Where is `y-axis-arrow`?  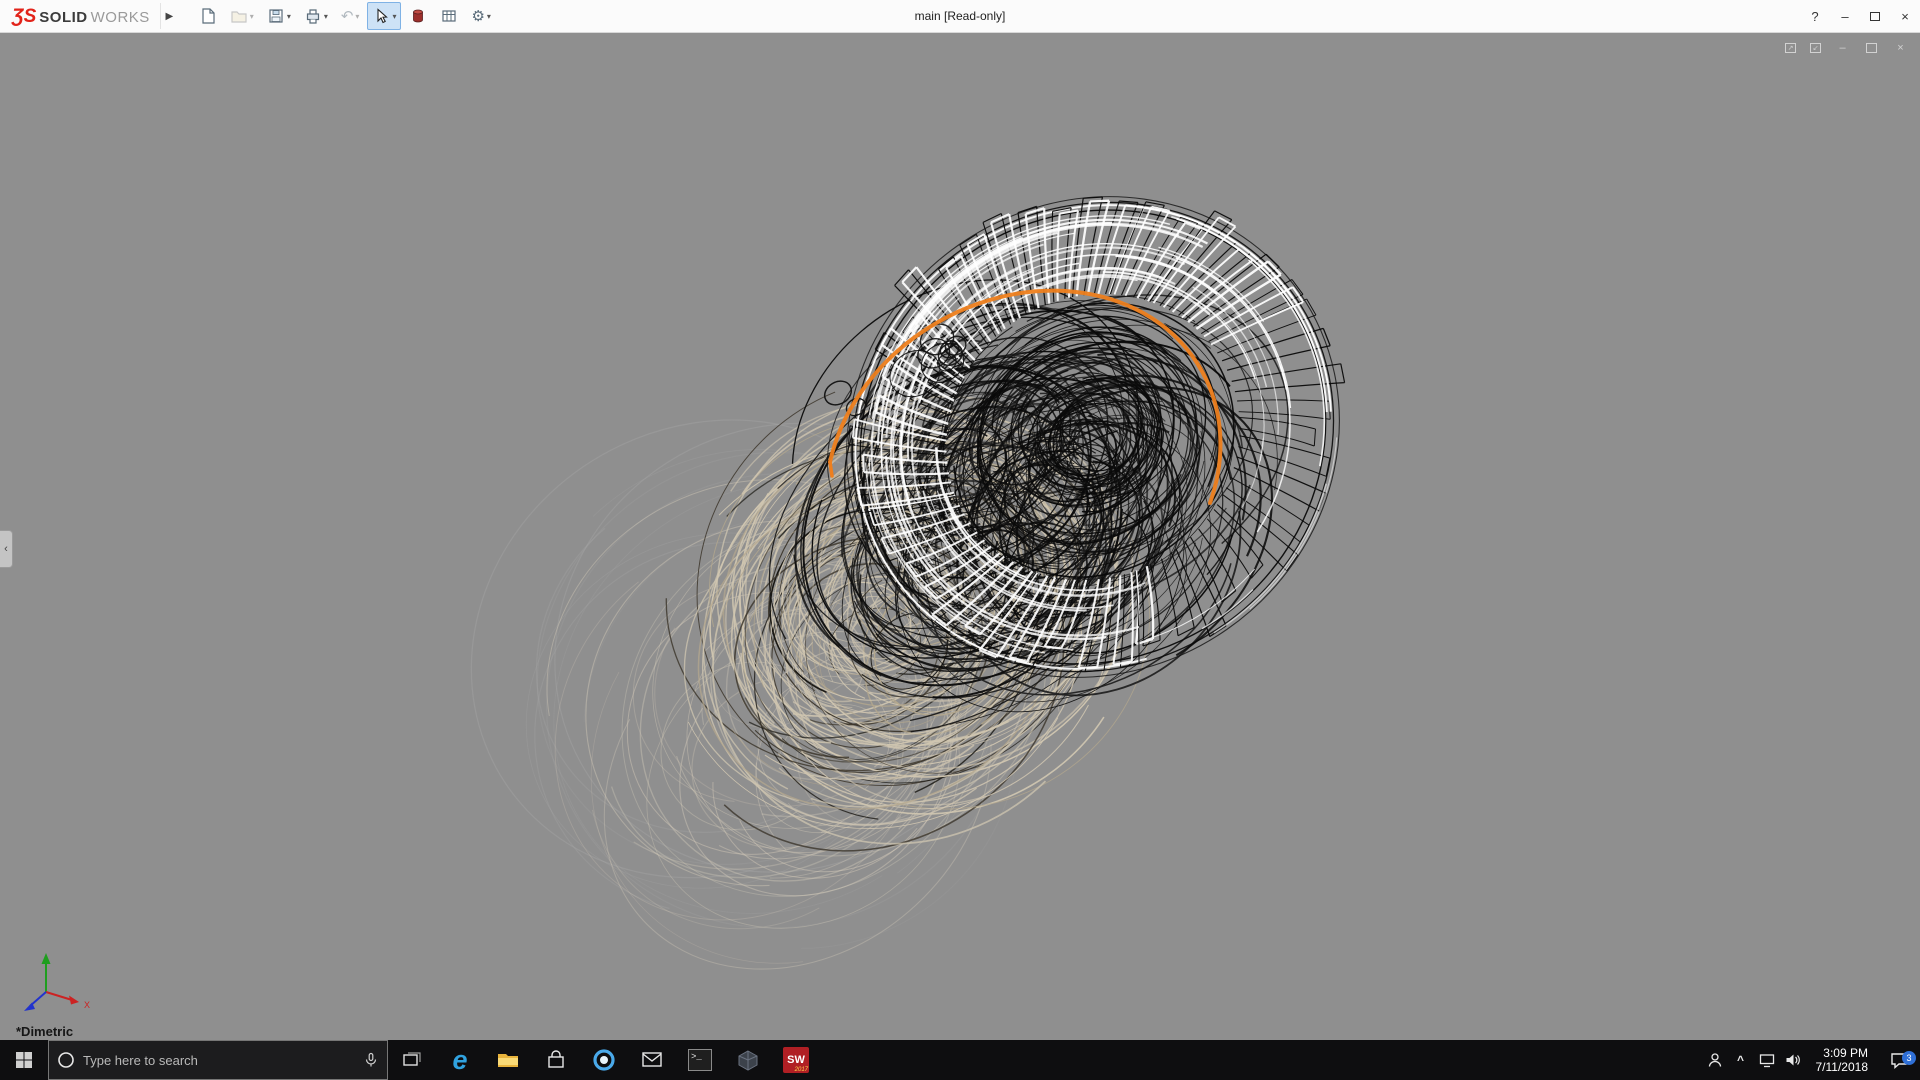
y-axis-arrow is located at coordinates (46, 958).